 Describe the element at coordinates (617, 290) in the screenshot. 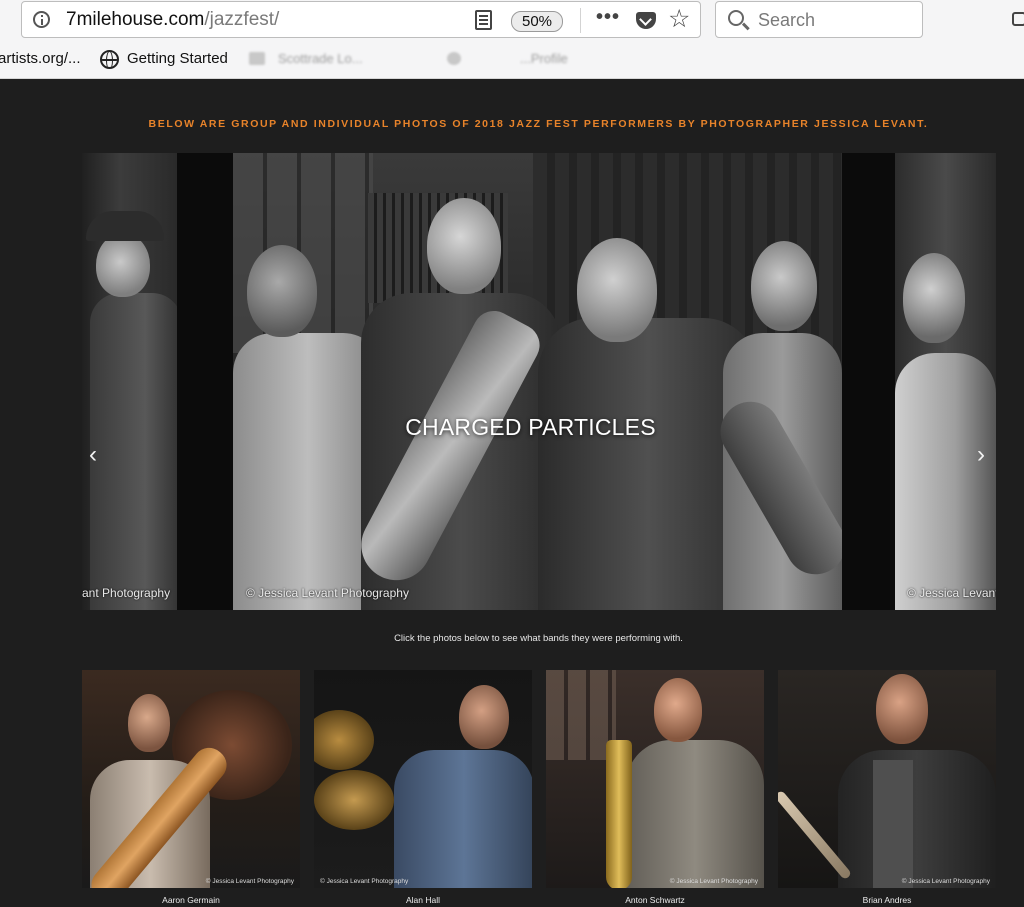

I see `performer-3-head` at that location.